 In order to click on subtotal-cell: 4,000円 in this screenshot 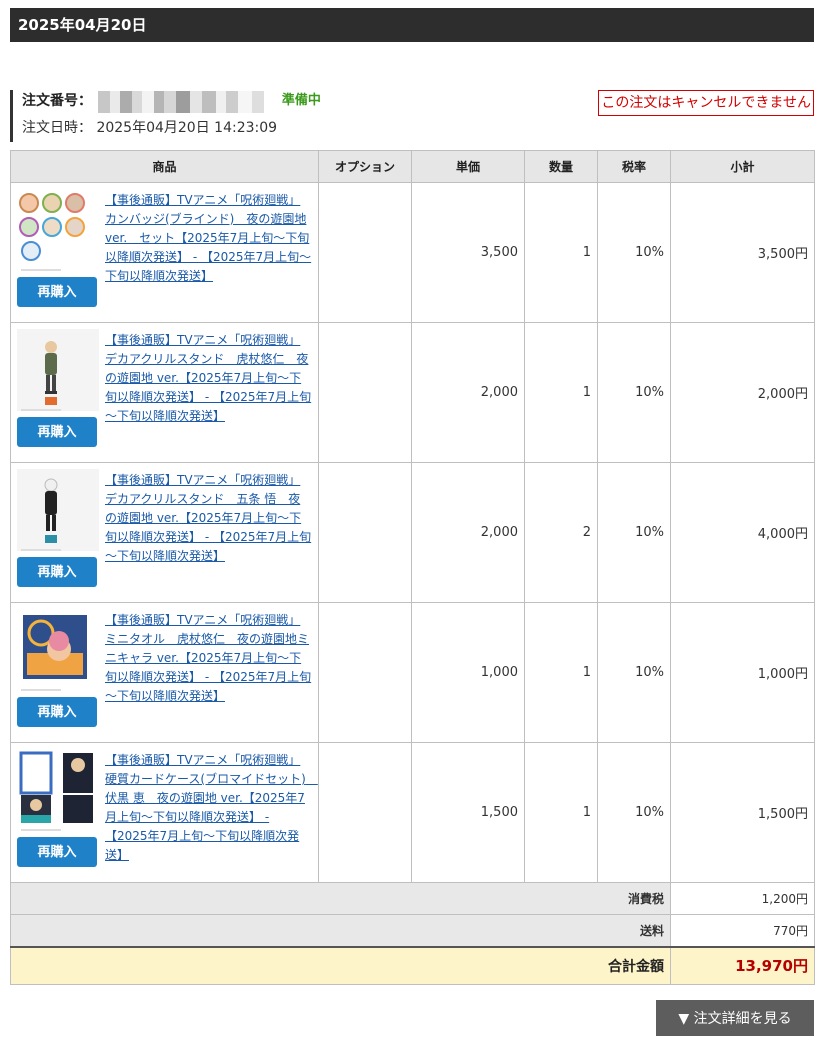, I will do `click(742, 532)`.